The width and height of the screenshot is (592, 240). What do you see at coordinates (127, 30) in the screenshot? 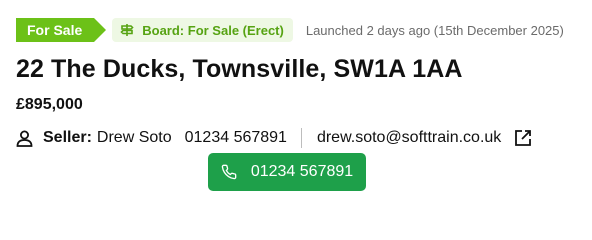
I see `signpost-icon` at bounding box center [127, 30].